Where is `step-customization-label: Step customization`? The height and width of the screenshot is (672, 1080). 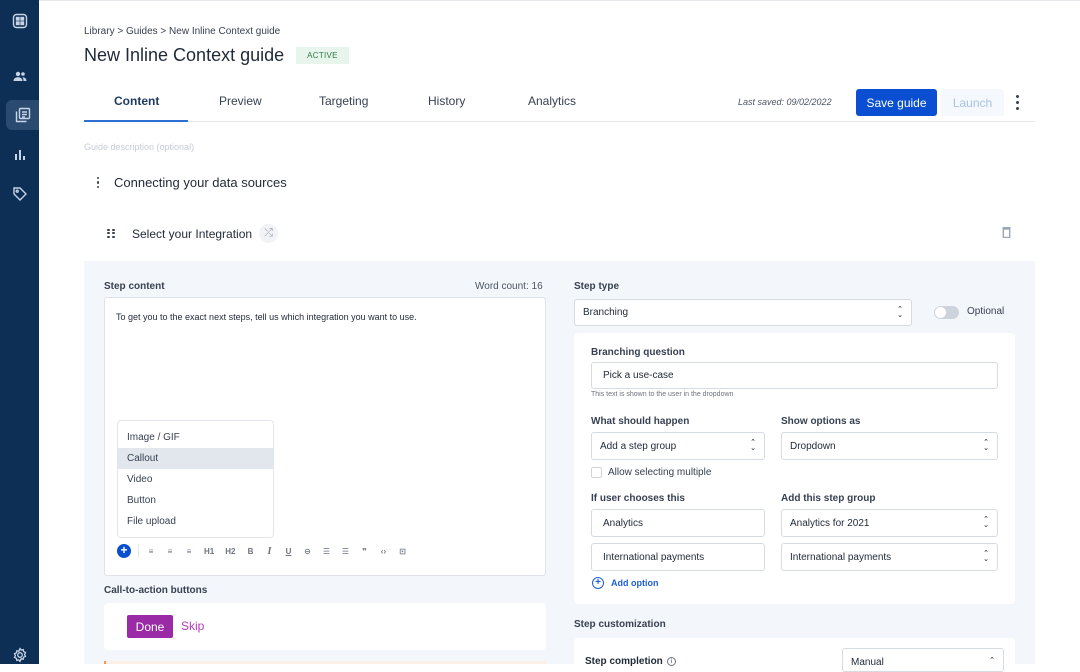
step-customization-label: Step customization is located at coordinates (620, 624).